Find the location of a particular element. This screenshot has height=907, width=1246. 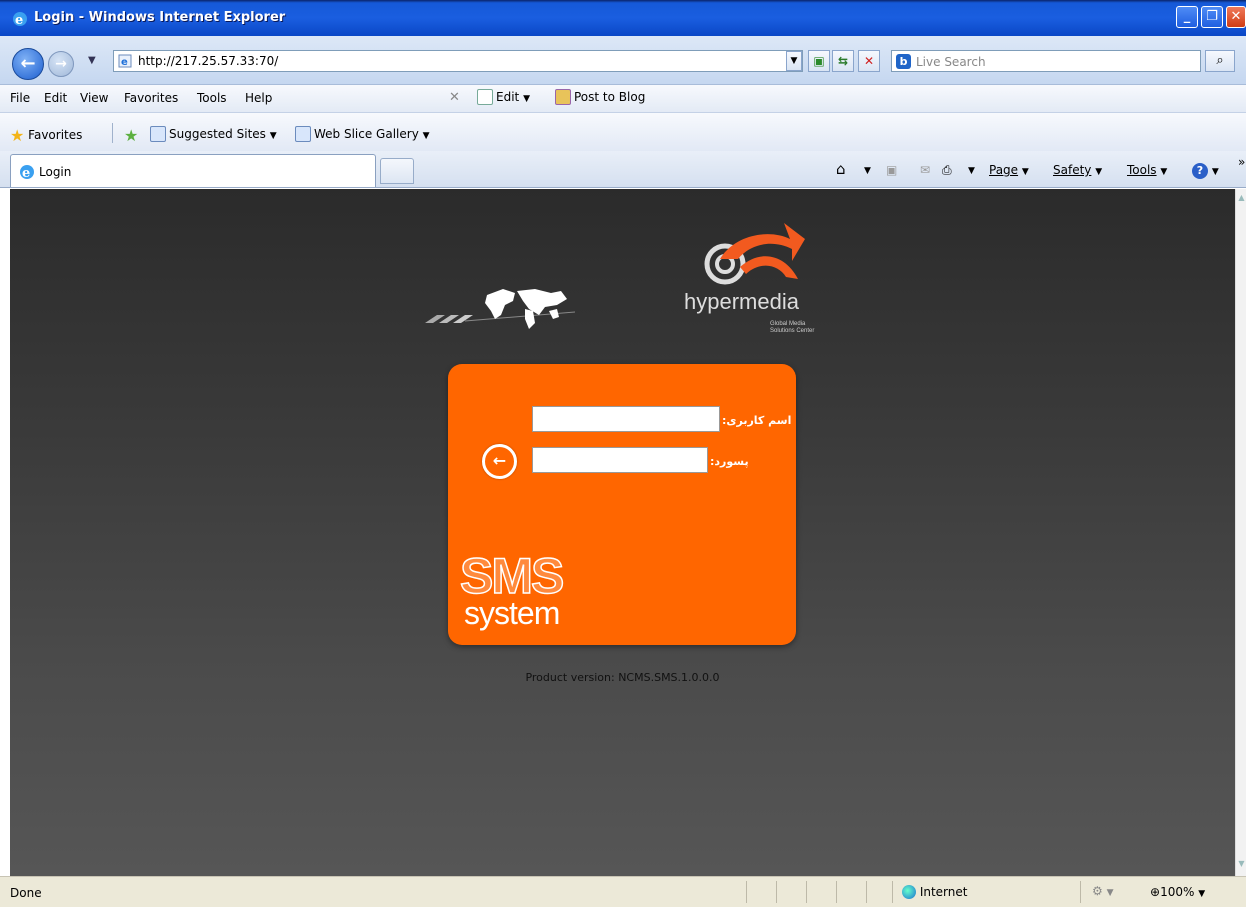

favorites-button: ★ Favorites is located at coordinates (46, 135).